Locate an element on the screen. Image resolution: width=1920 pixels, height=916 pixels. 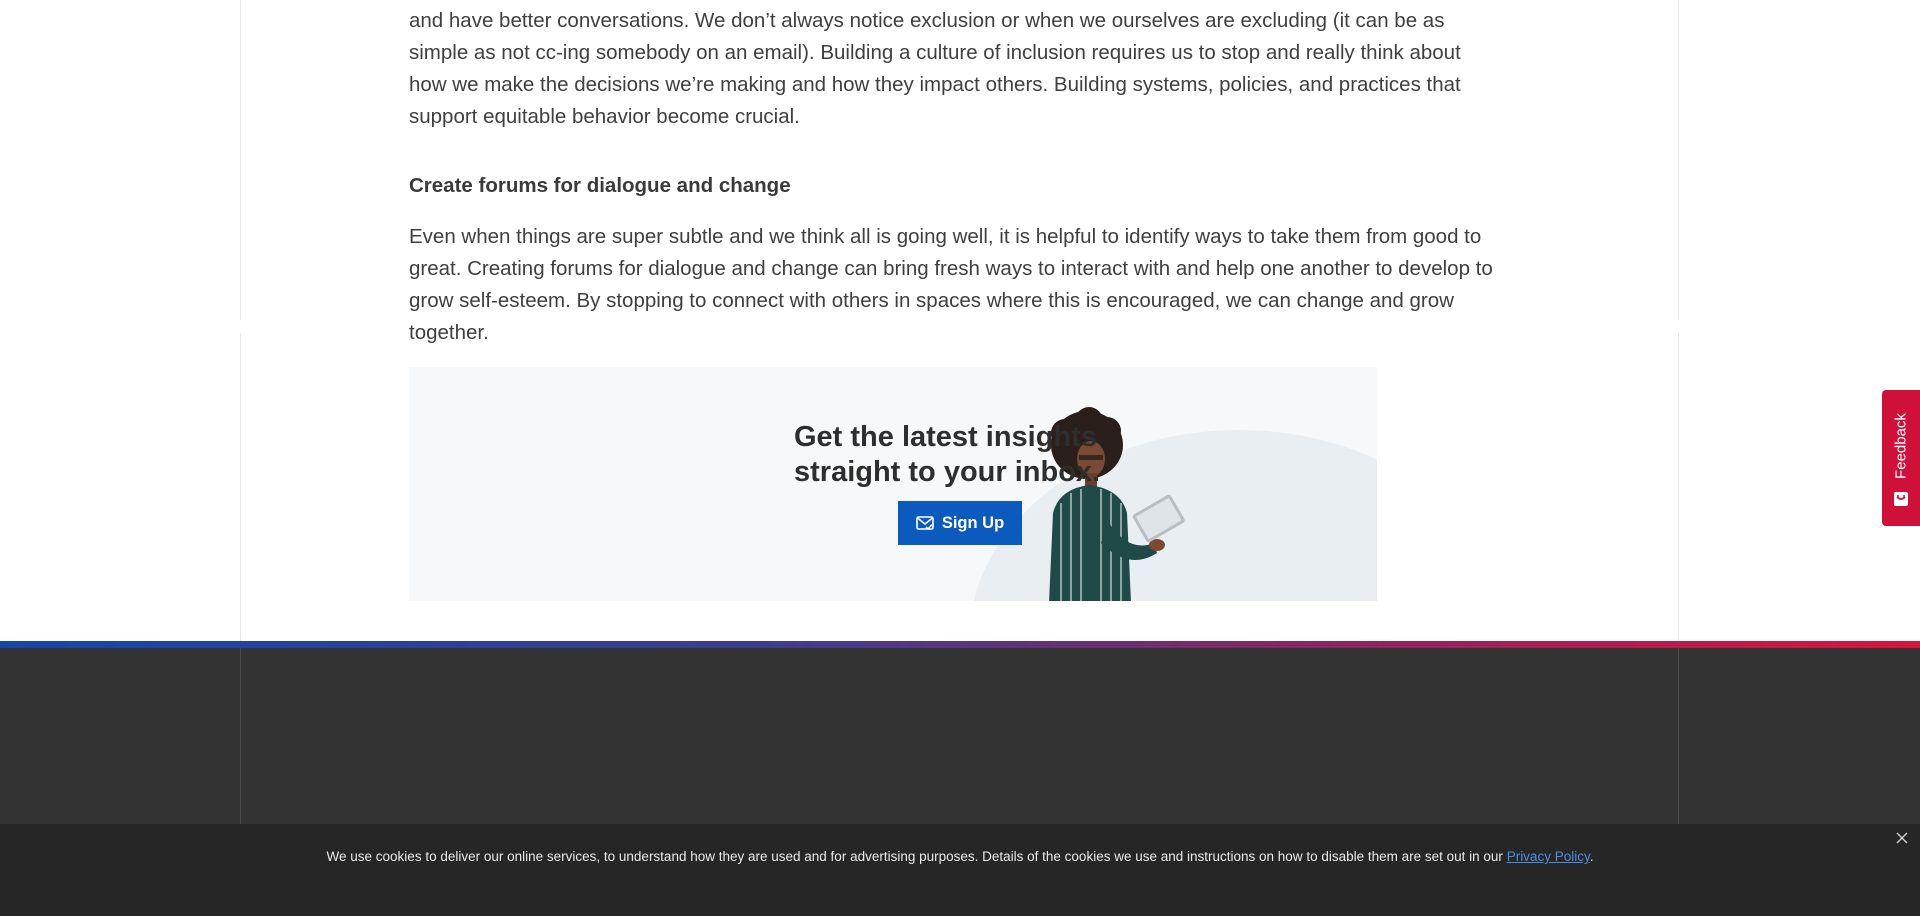
close-icon is located at coordinates (1902, 838).